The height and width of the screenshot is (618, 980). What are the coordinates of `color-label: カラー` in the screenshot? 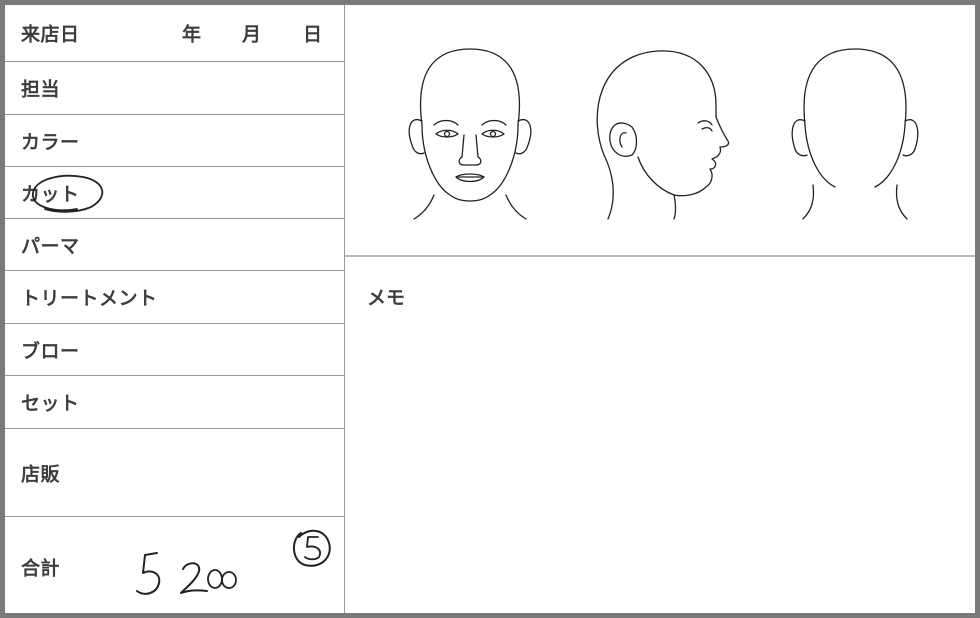 It's located at (50, 142).